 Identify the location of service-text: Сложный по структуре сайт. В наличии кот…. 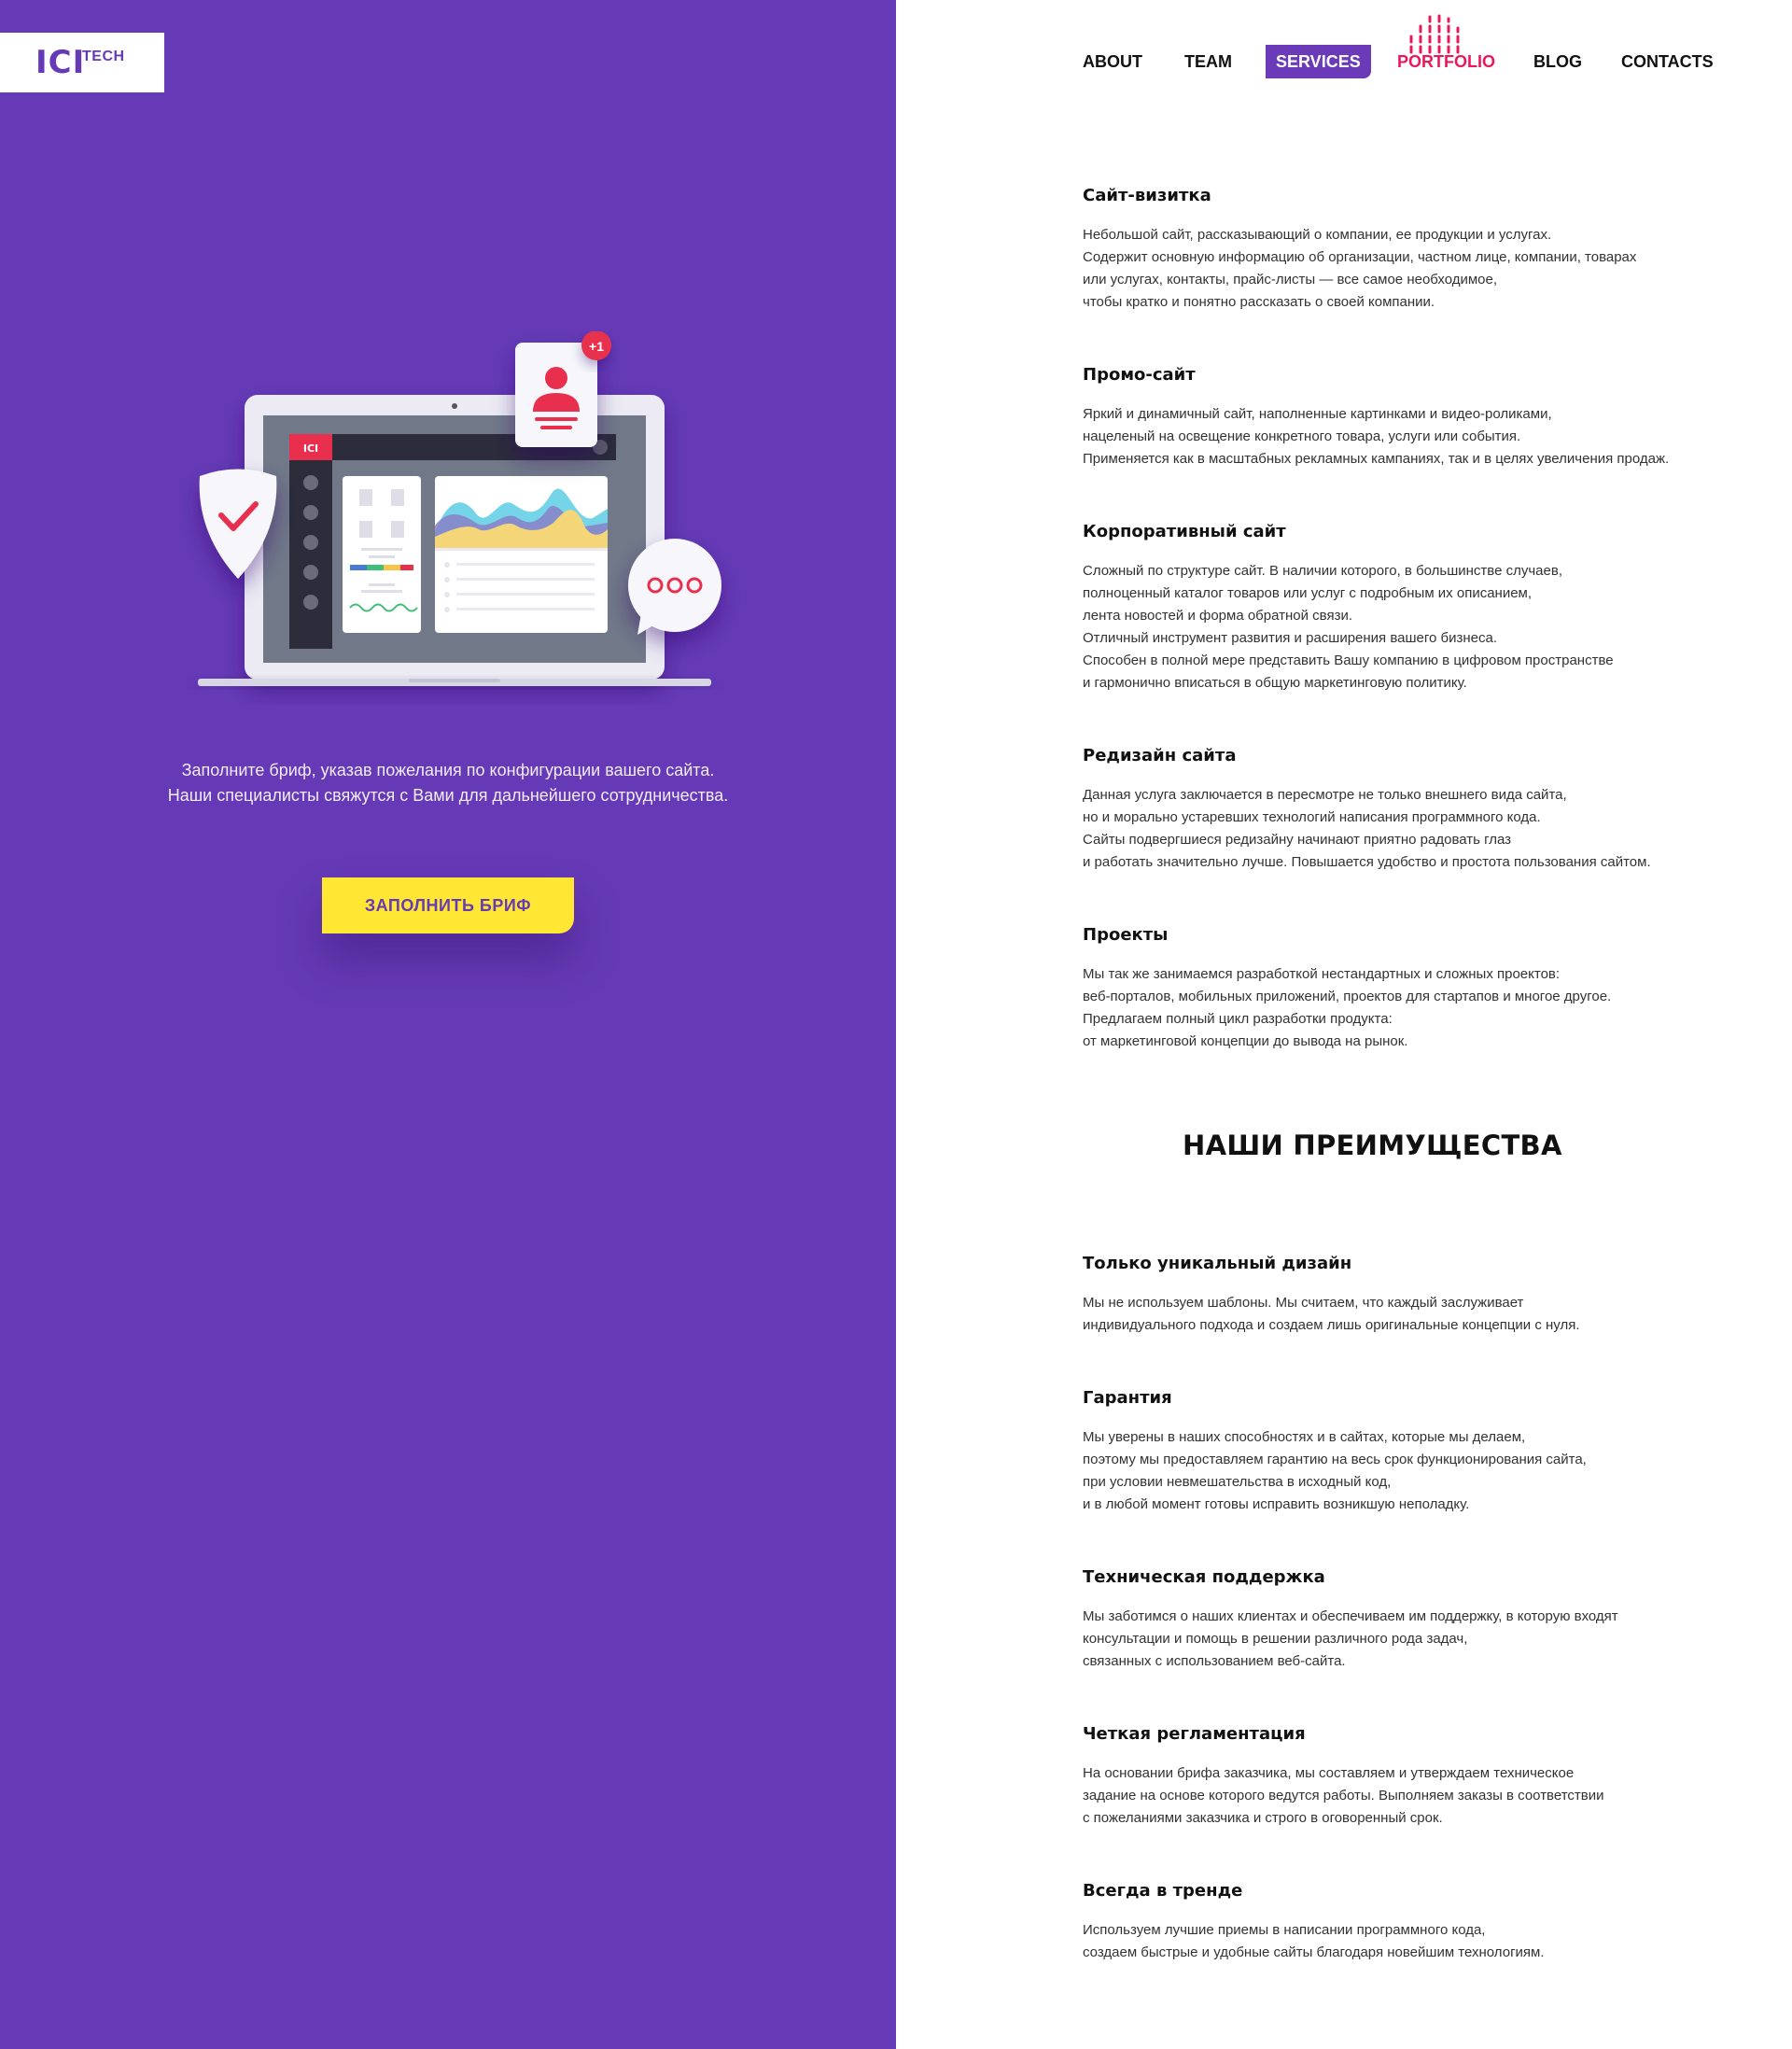
(1348, 627).